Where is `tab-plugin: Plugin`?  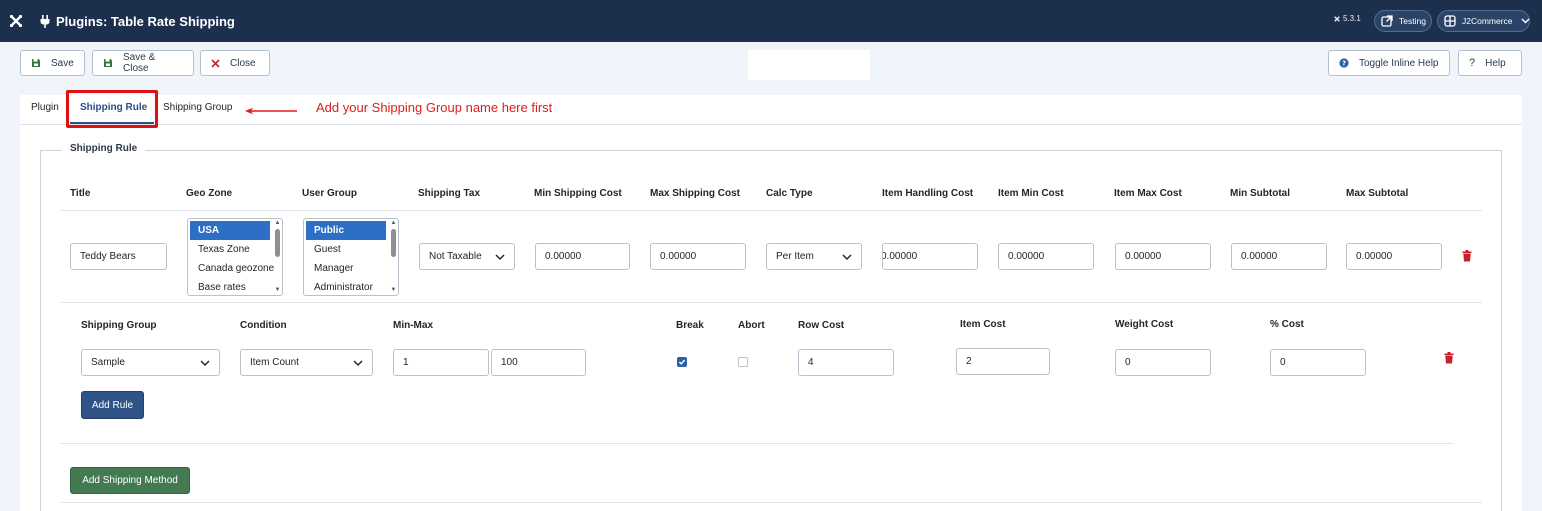 tab-plugin: Plugin is located at coordinates (45, 107).